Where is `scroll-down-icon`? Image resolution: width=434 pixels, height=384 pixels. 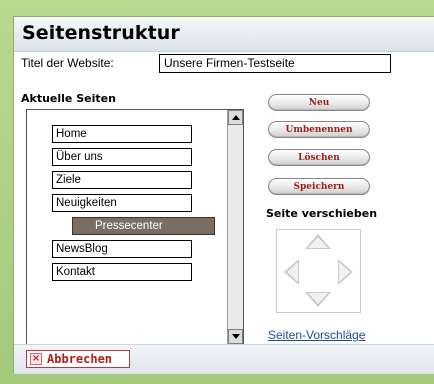 scroll-down-icon is located at coordinates (236, 336).